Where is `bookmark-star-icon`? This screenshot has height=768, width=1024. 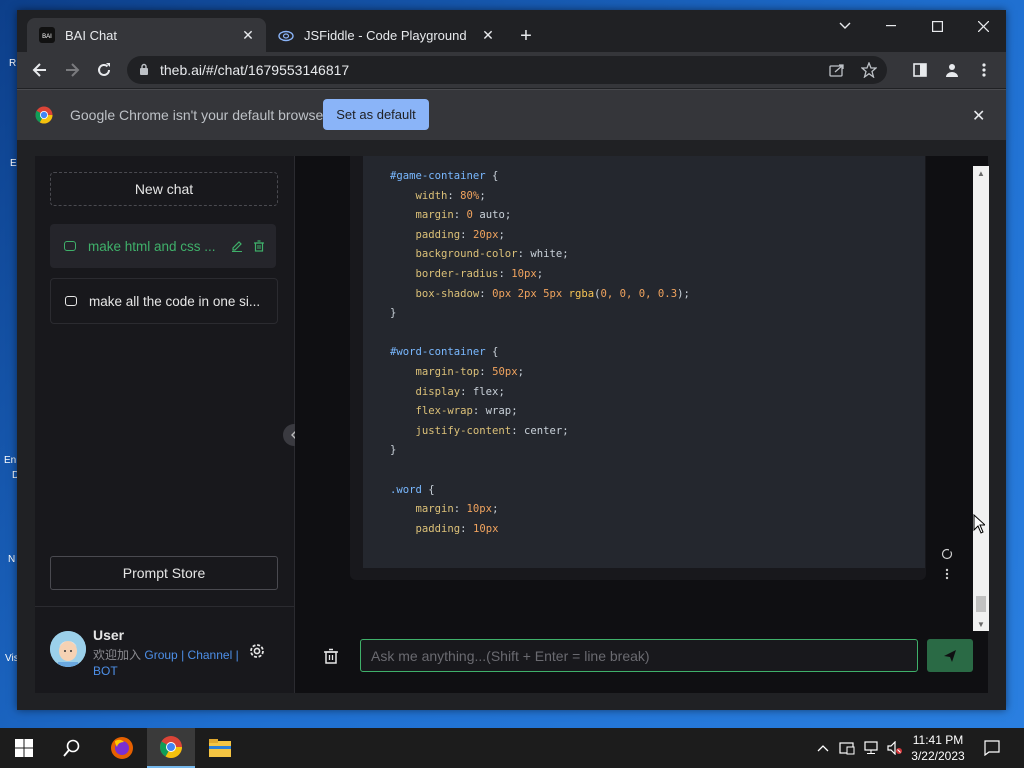 bookmark-star-icon is located at coordinates (869, 70).